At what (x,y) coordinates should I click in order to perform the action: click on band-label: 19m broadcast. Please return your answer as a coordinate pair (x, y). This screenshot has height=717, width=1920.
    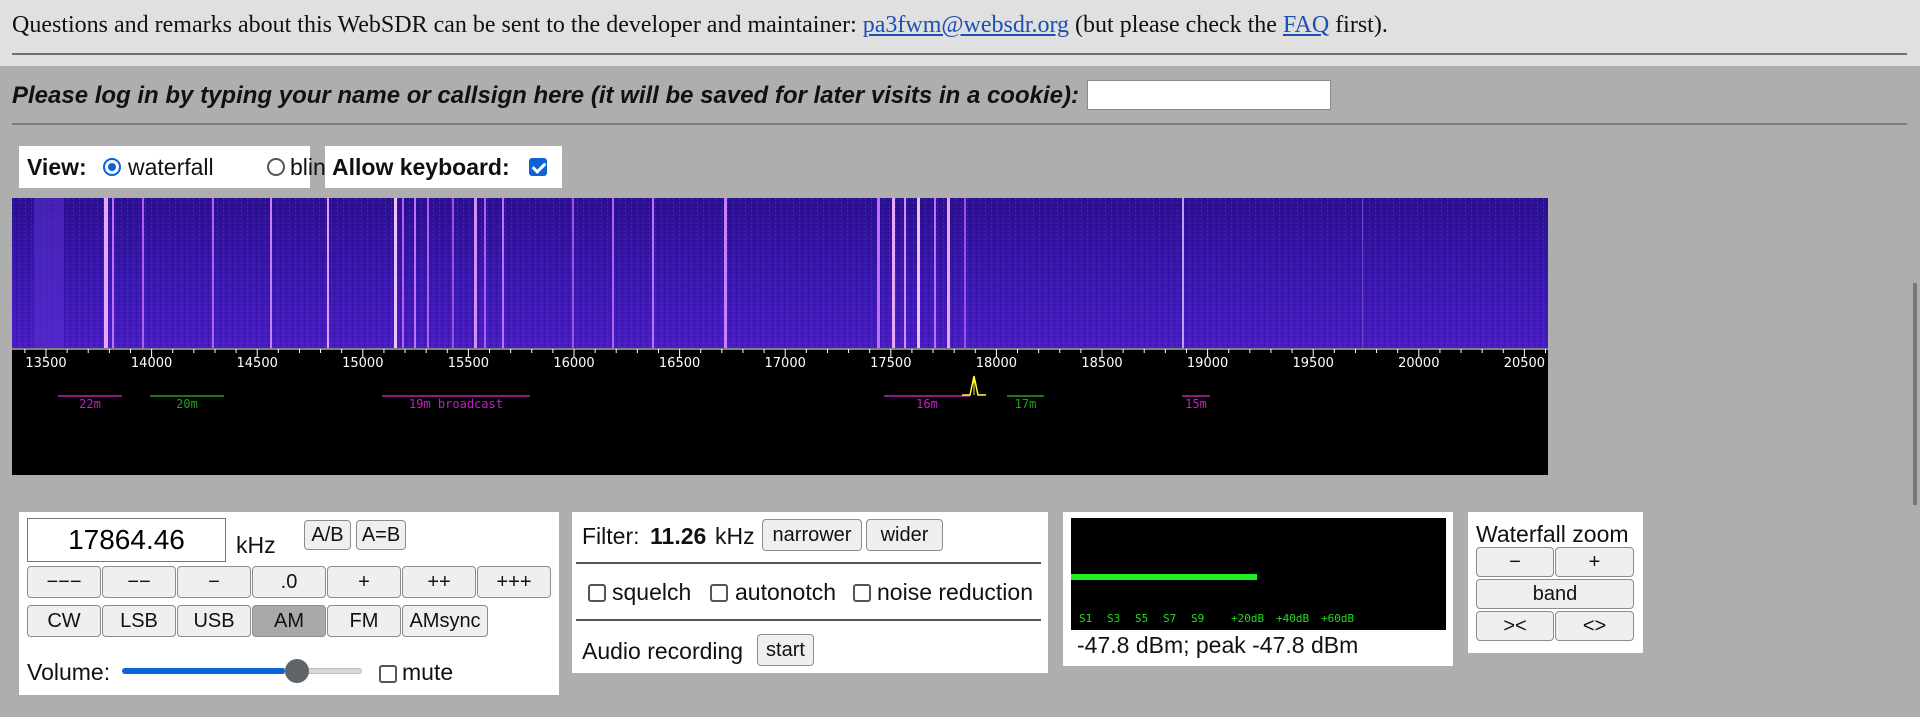
    Looking at the image, I should click on (456, 404).